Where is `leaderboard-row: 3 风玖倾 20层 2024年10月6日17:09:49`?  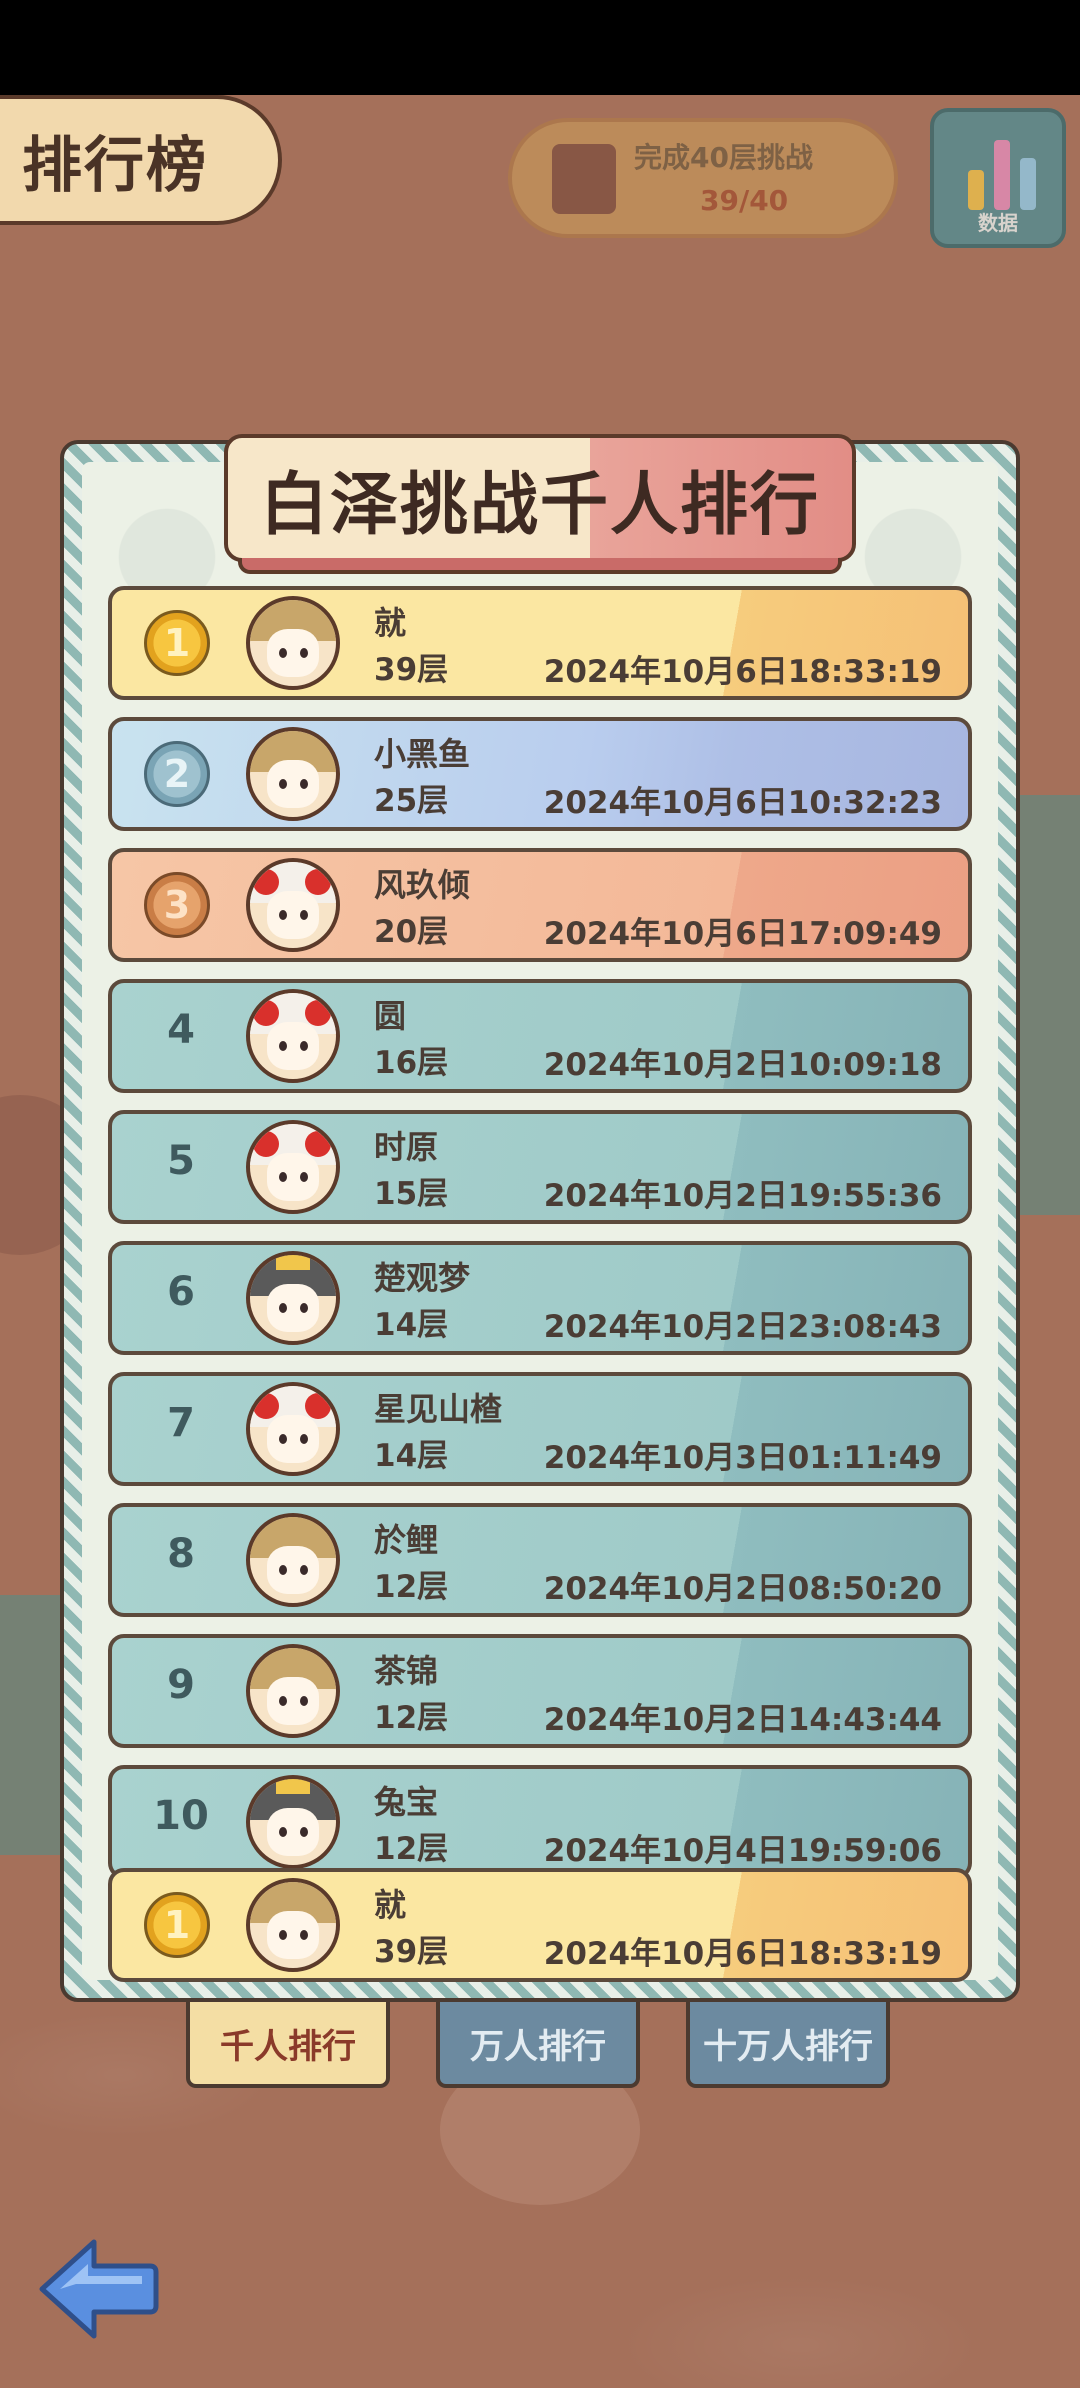 leaderboard-row: 3 风玖倾 20层 2024年10月6日17:09:49 is located at coordinates (540, 905).